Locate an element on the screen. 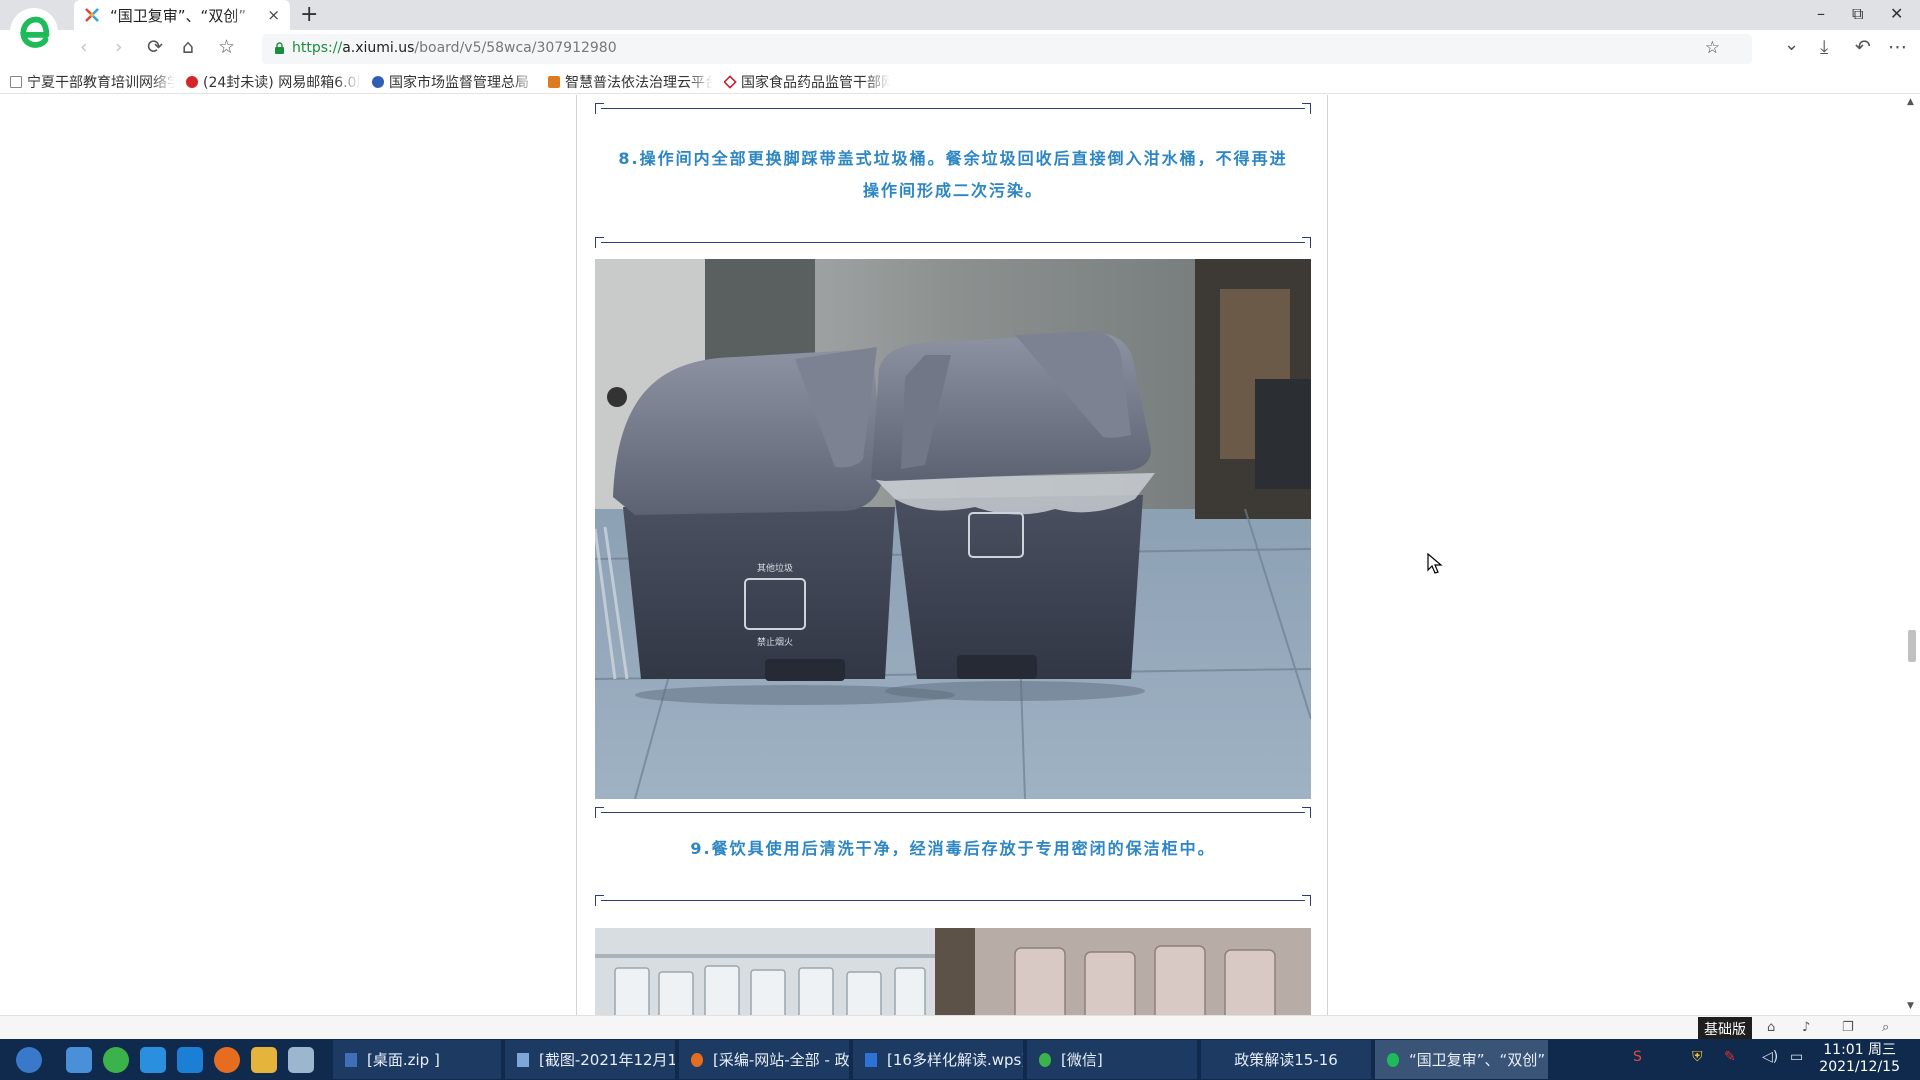 The width and height of the screenshot is (1920, 1080). samr-emblem-icon is located at coordinates (378, 82).